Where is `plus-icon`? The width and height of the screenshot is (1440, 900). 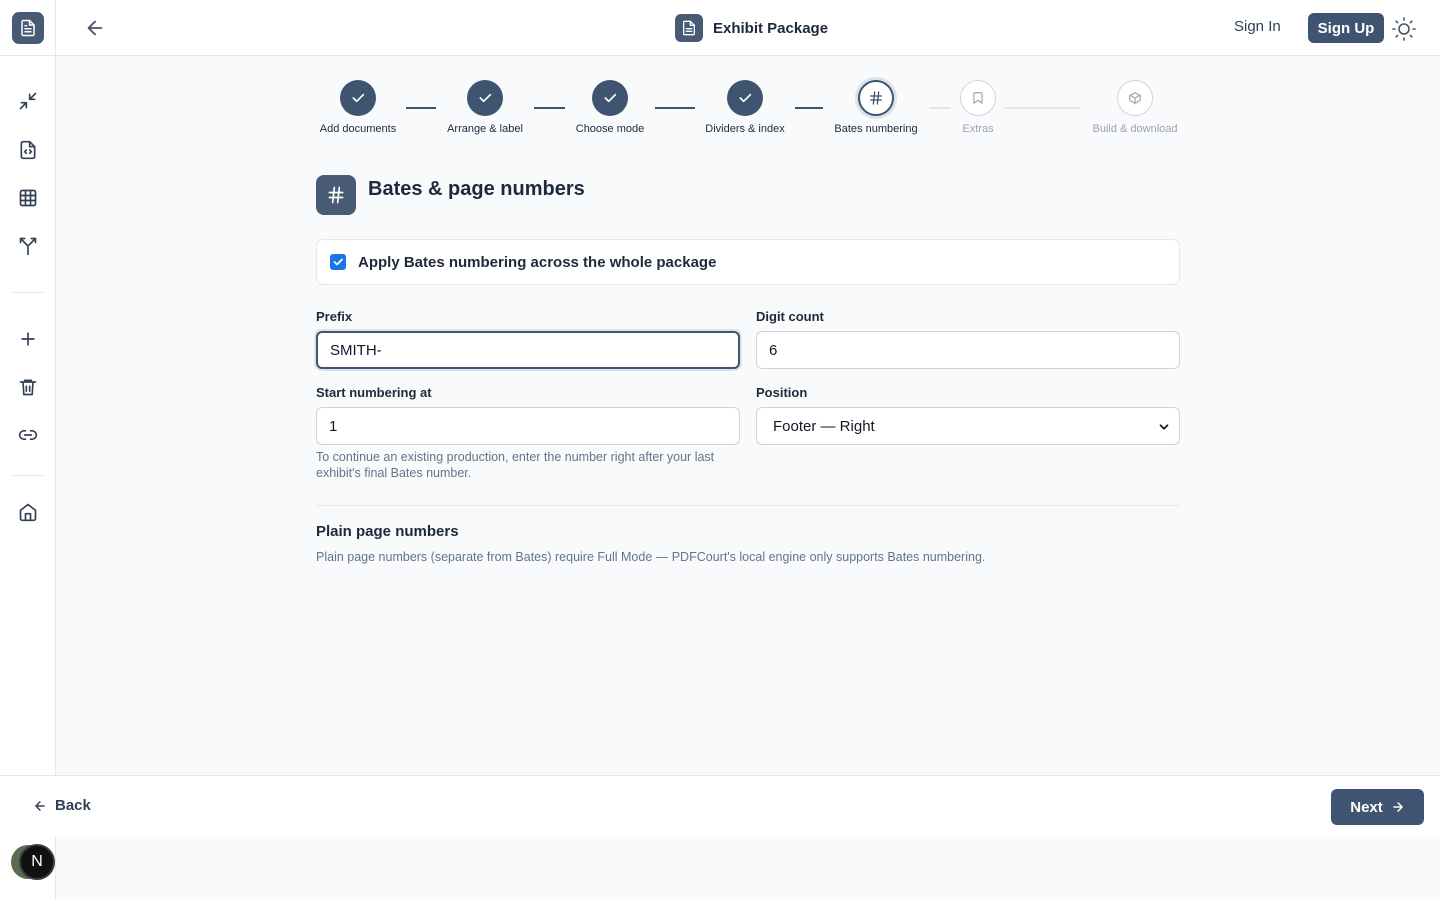 plus-icon is located at coordinates (28, 339).